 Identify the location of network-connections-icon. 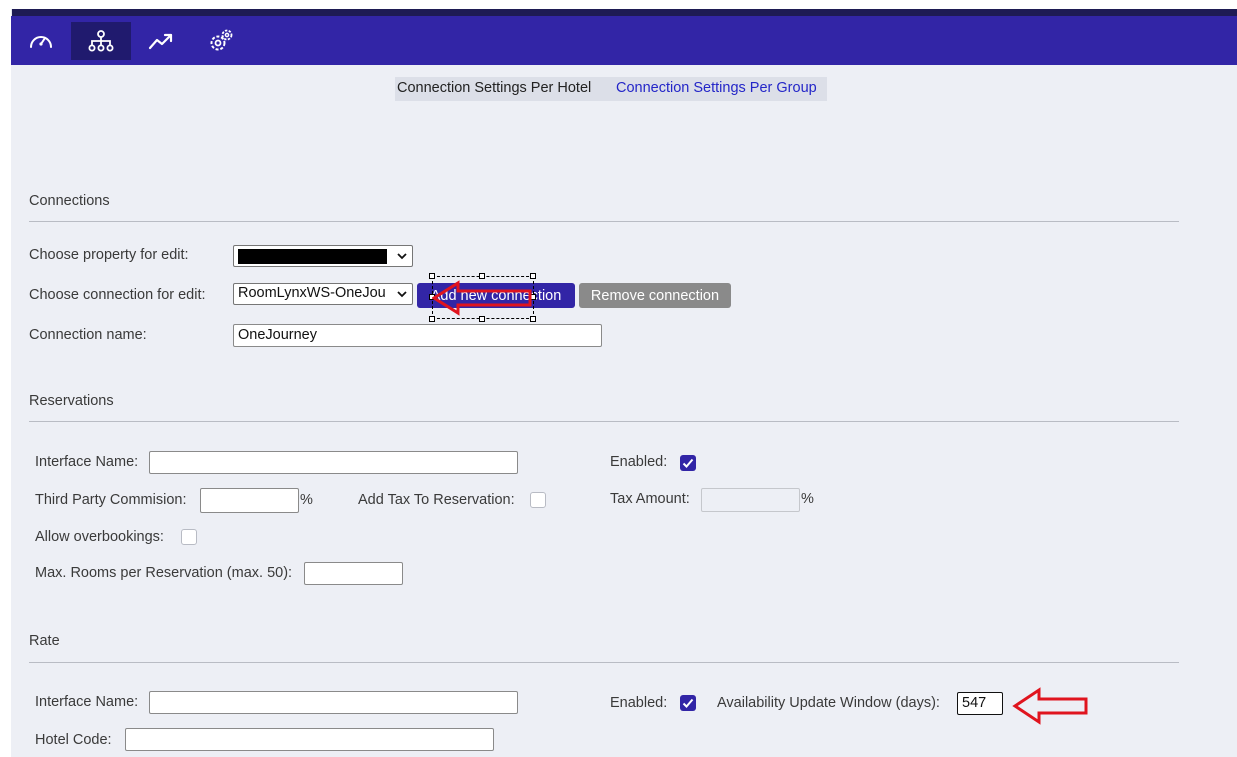
(101, 41).